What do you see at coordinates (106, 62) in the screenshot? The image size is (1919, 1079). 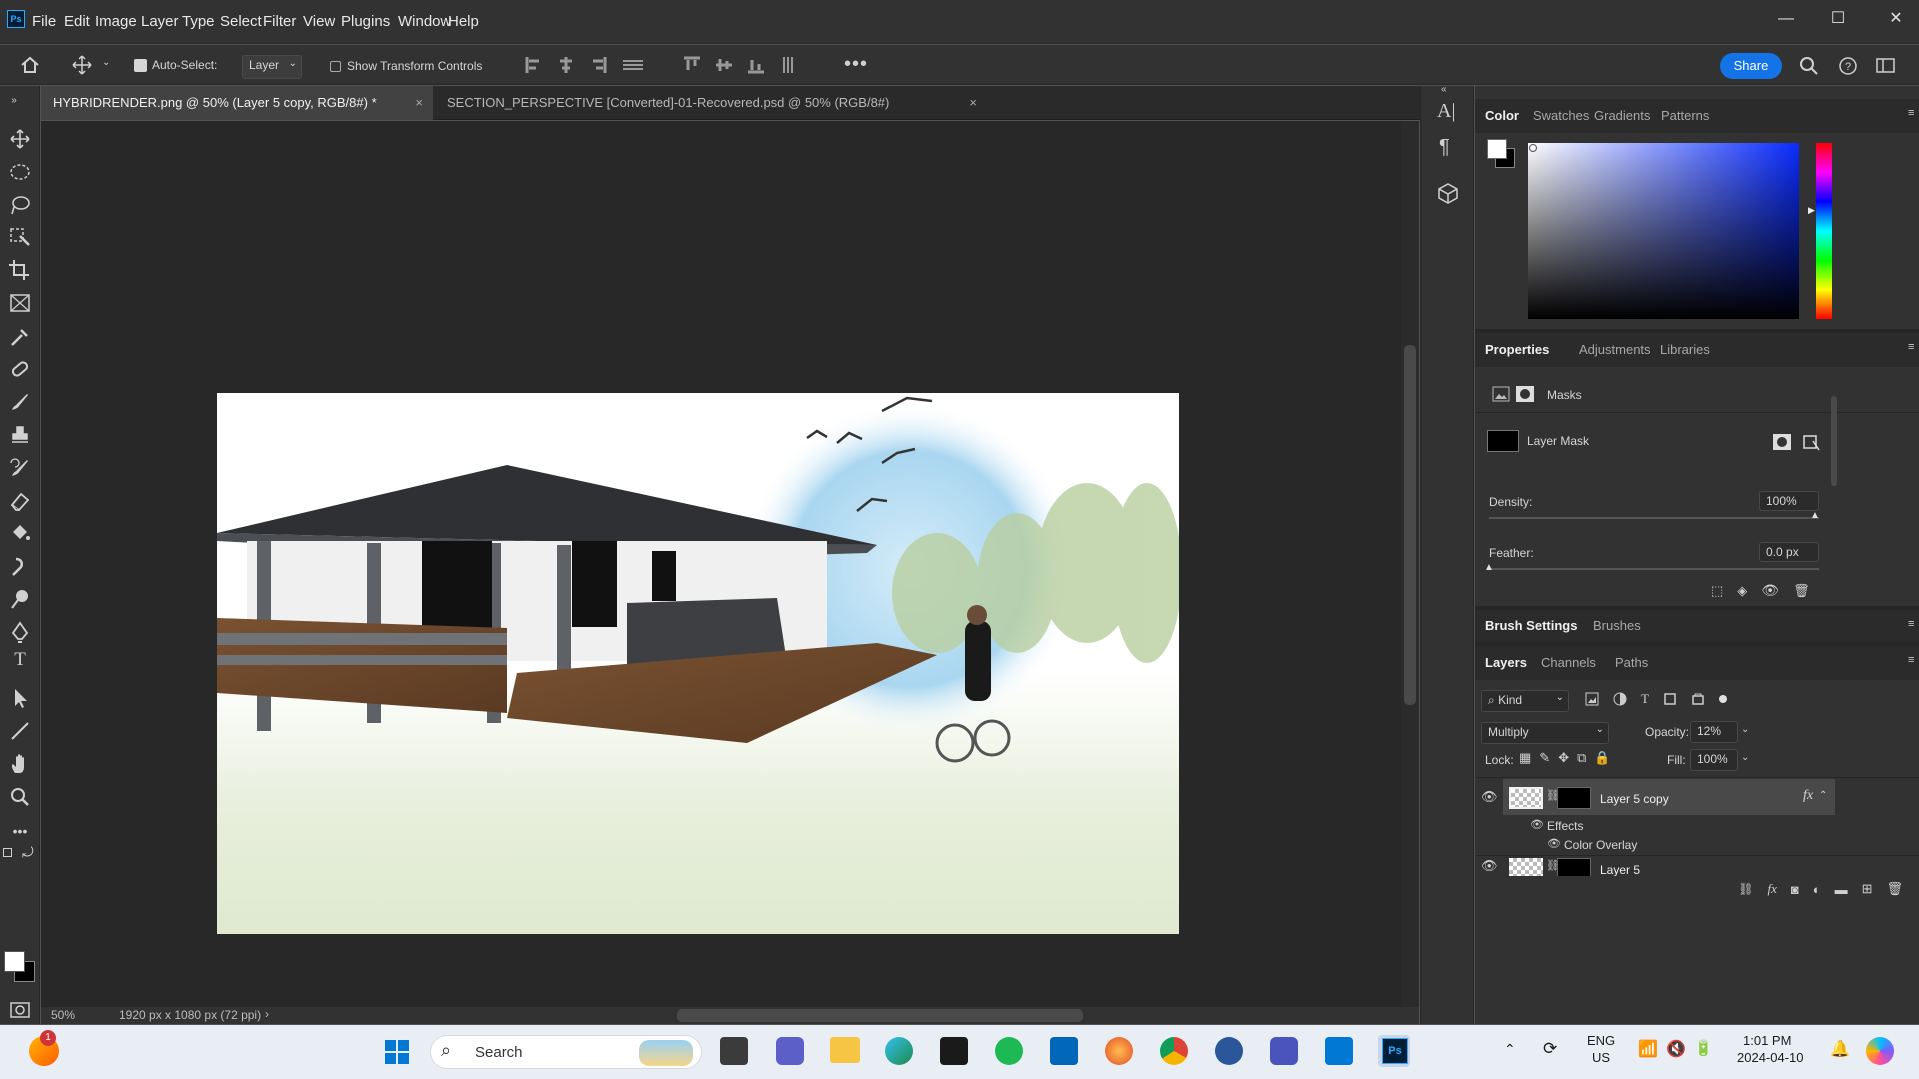 I see `chevron-down-icon: ⌄` at bounding box center [106, 62].